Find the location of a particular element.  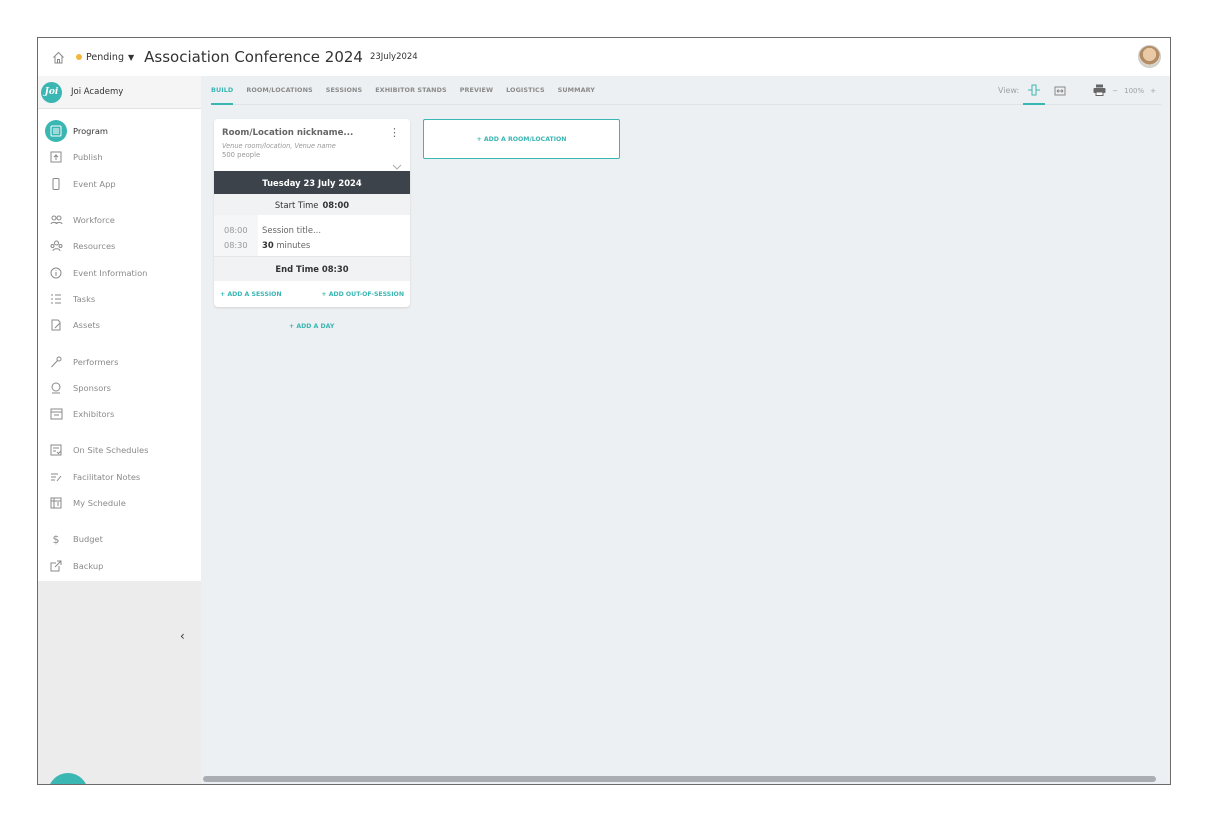

status-dropdown: Pending ▼ is located at coordinates (105, 57).